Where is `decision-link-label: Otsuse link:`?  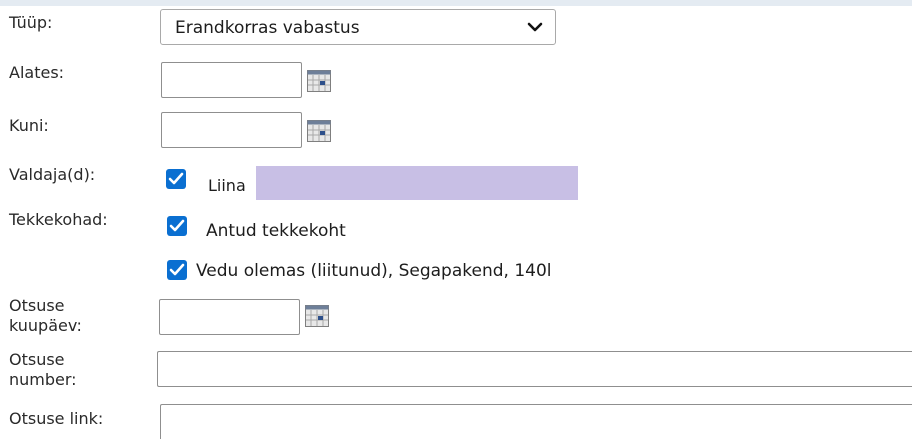 decision-link-label: Otsuse link: is located at coordinates (56, 418).